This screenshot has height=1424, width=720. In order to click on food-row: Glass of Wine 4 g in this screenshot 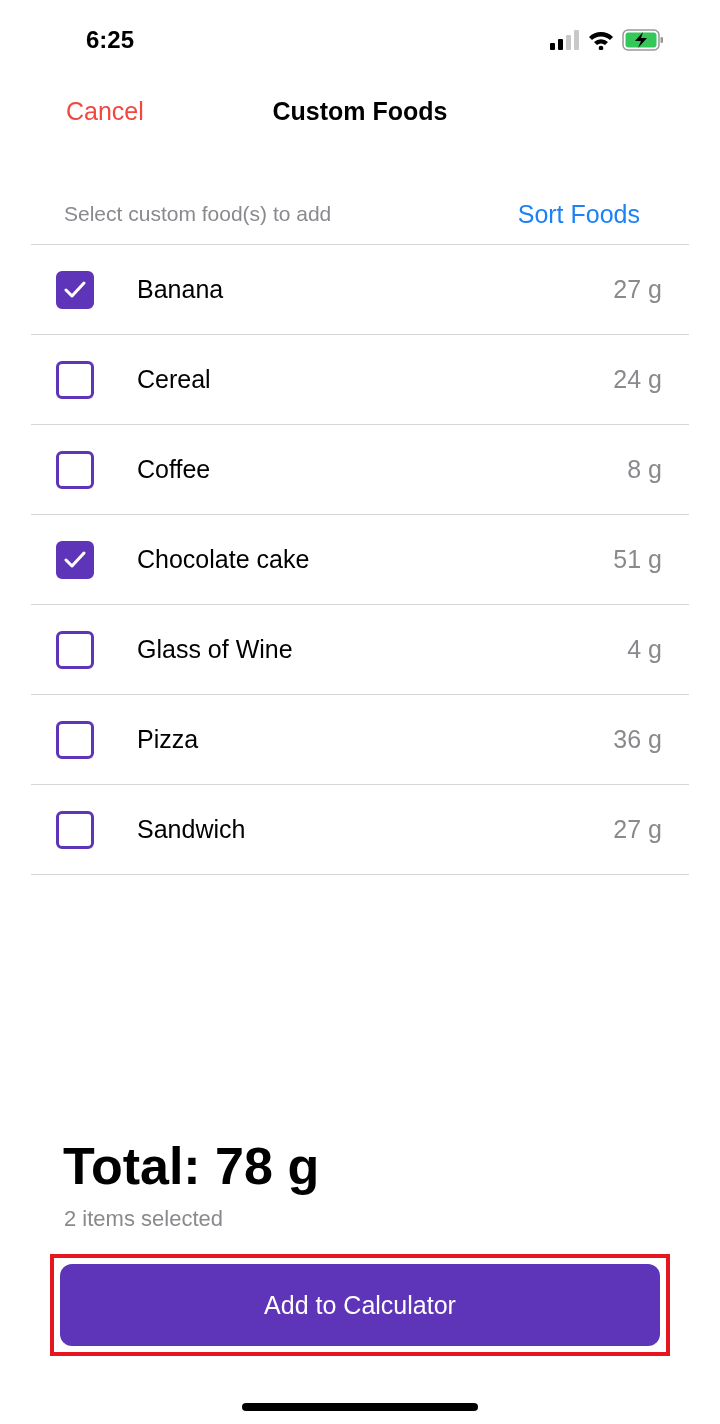, I will do `click(360, 650)`.